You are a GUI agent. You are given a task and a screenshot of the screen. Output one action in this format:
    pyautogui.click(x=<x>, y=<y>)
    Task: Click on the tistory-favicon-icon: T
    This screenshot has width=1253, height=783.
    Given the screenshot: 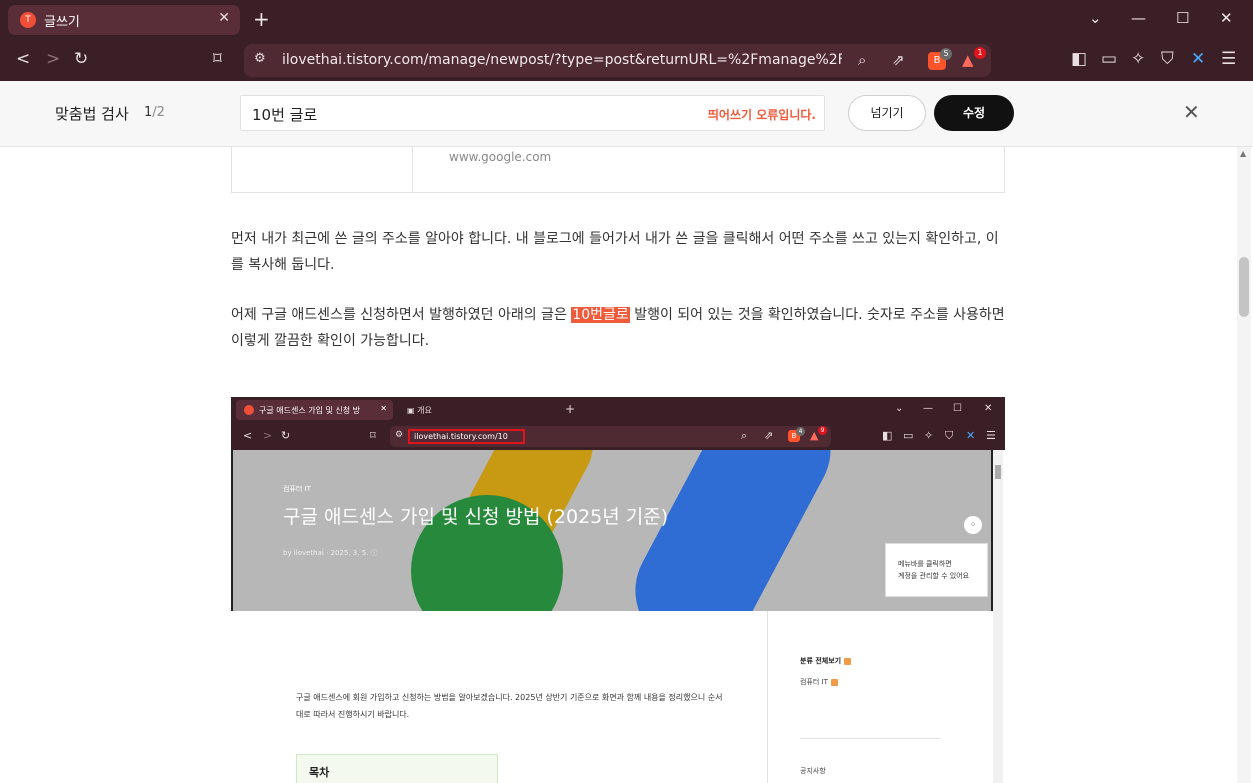 What is the action you would take?
    pyautogui.click(x=28, y=20)
    